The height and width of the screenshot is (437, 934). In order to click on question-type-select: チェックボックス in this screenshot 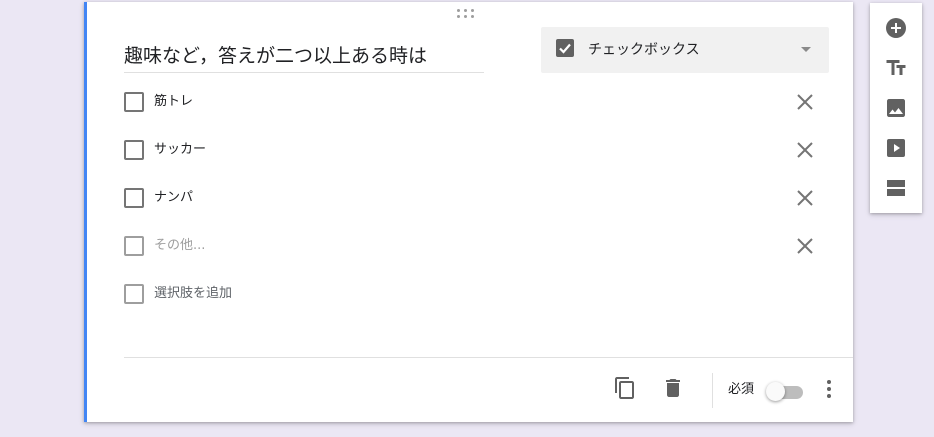, I will do `click(685, 50)`.